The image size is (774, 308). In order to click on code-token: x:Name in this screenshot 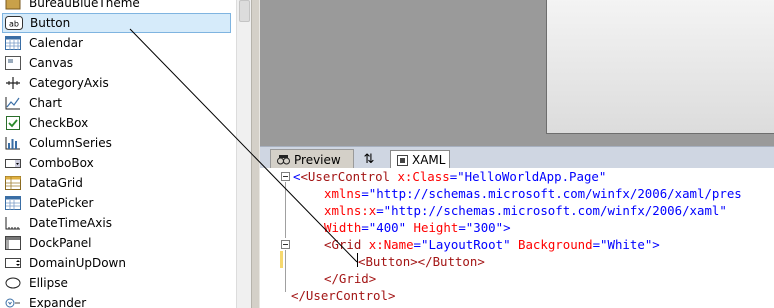, I will do `click(387, 244)`.